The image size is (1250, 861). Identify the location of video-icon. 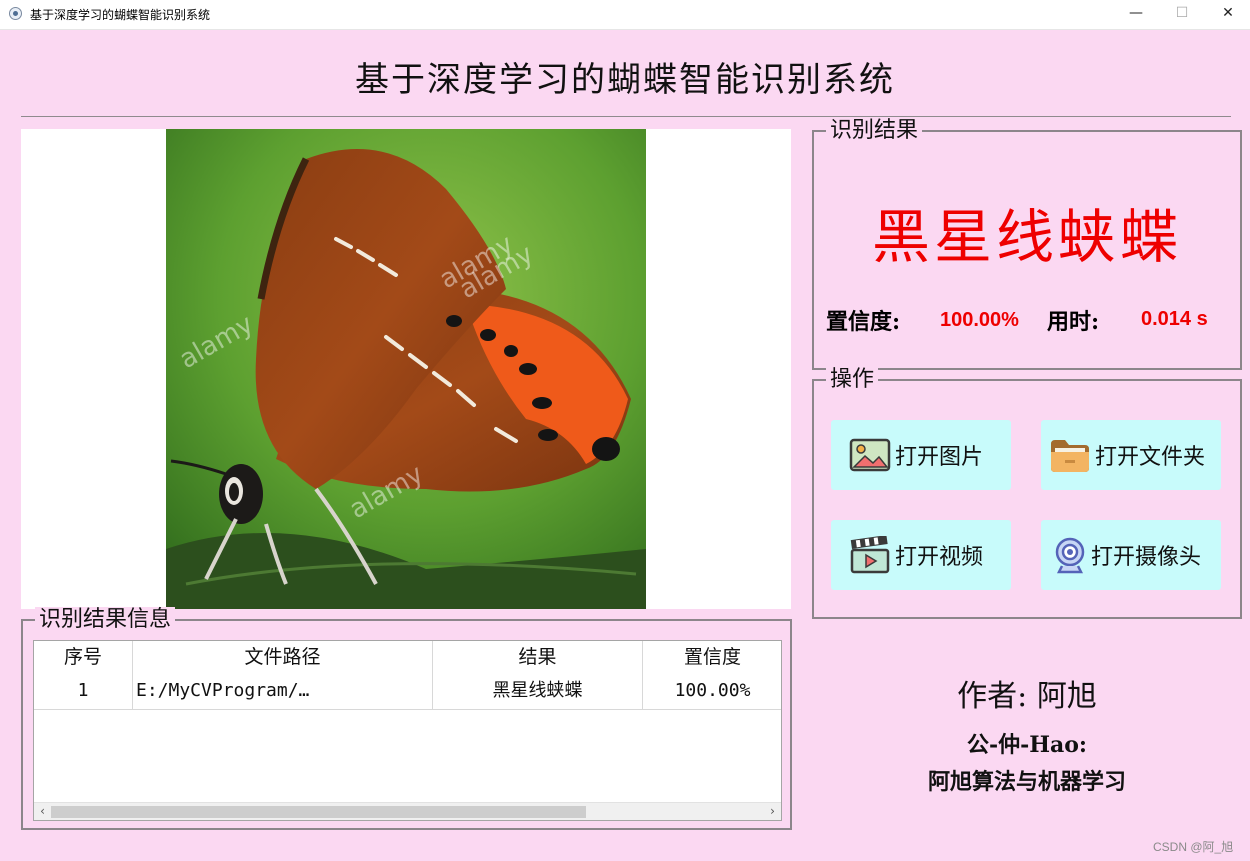
(870, 555).